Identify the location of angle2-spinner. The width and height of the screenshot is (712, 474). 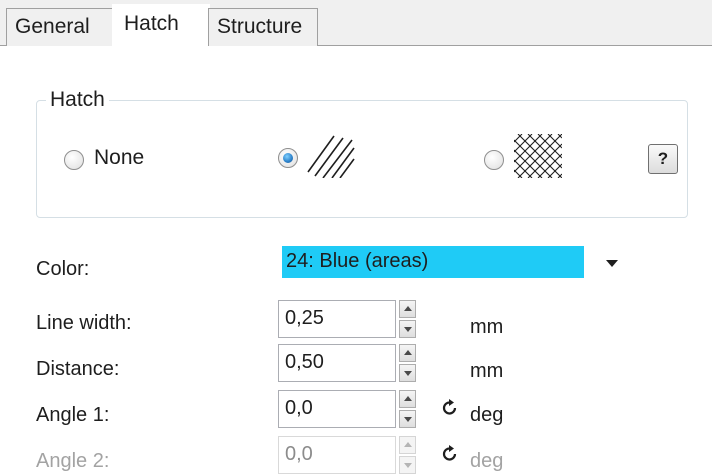
(407, 455).